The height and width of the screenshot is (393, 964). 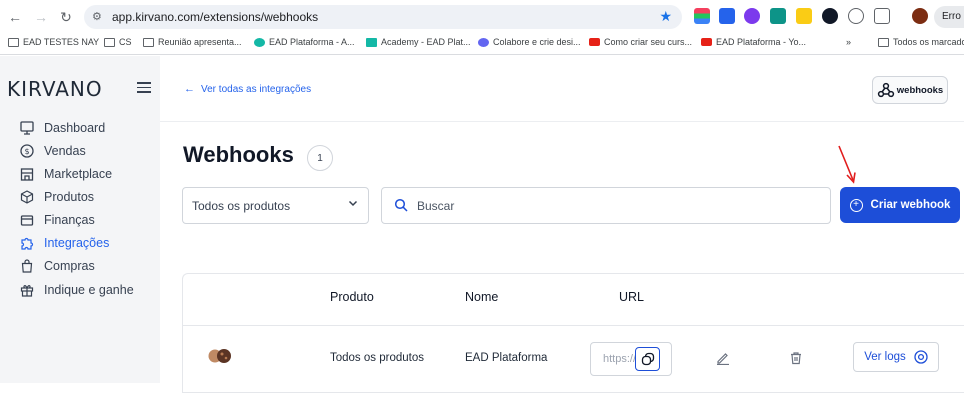 I want to click on product-filter-select: Todos os produtos, so click(x=275, y=205).